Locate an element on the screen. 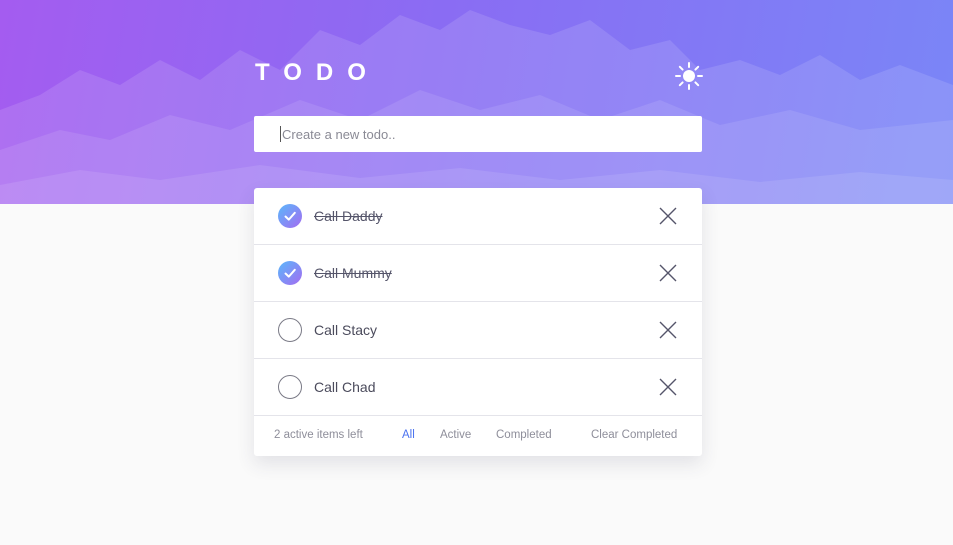 This screenshot has height=545, width=953. clear-completed-button: Clear Completed is located at coordinates (634, 435).